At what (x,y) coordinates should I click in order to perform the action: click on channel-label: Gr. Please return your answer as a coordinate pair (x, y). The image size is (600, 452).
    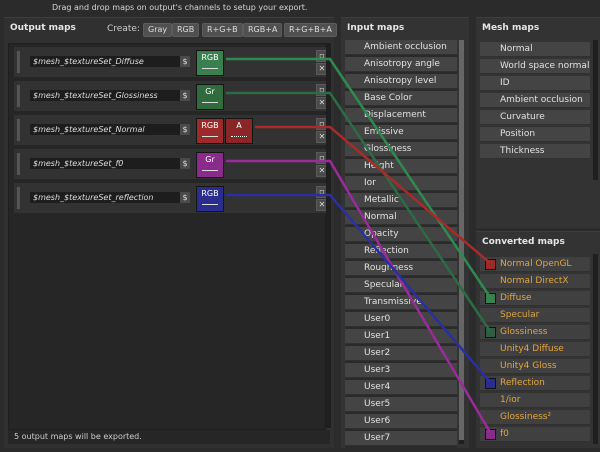
    Looking at the image, I should click on (210, 159).